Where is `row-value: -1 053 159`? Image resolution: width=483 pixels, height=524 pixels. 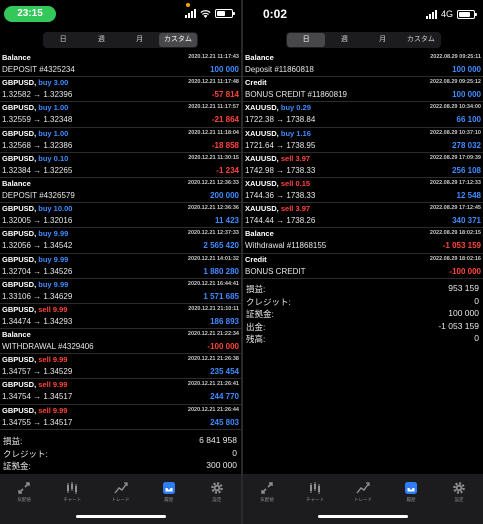 row-value: -1 053 159 is located at coordinates (461, 246).